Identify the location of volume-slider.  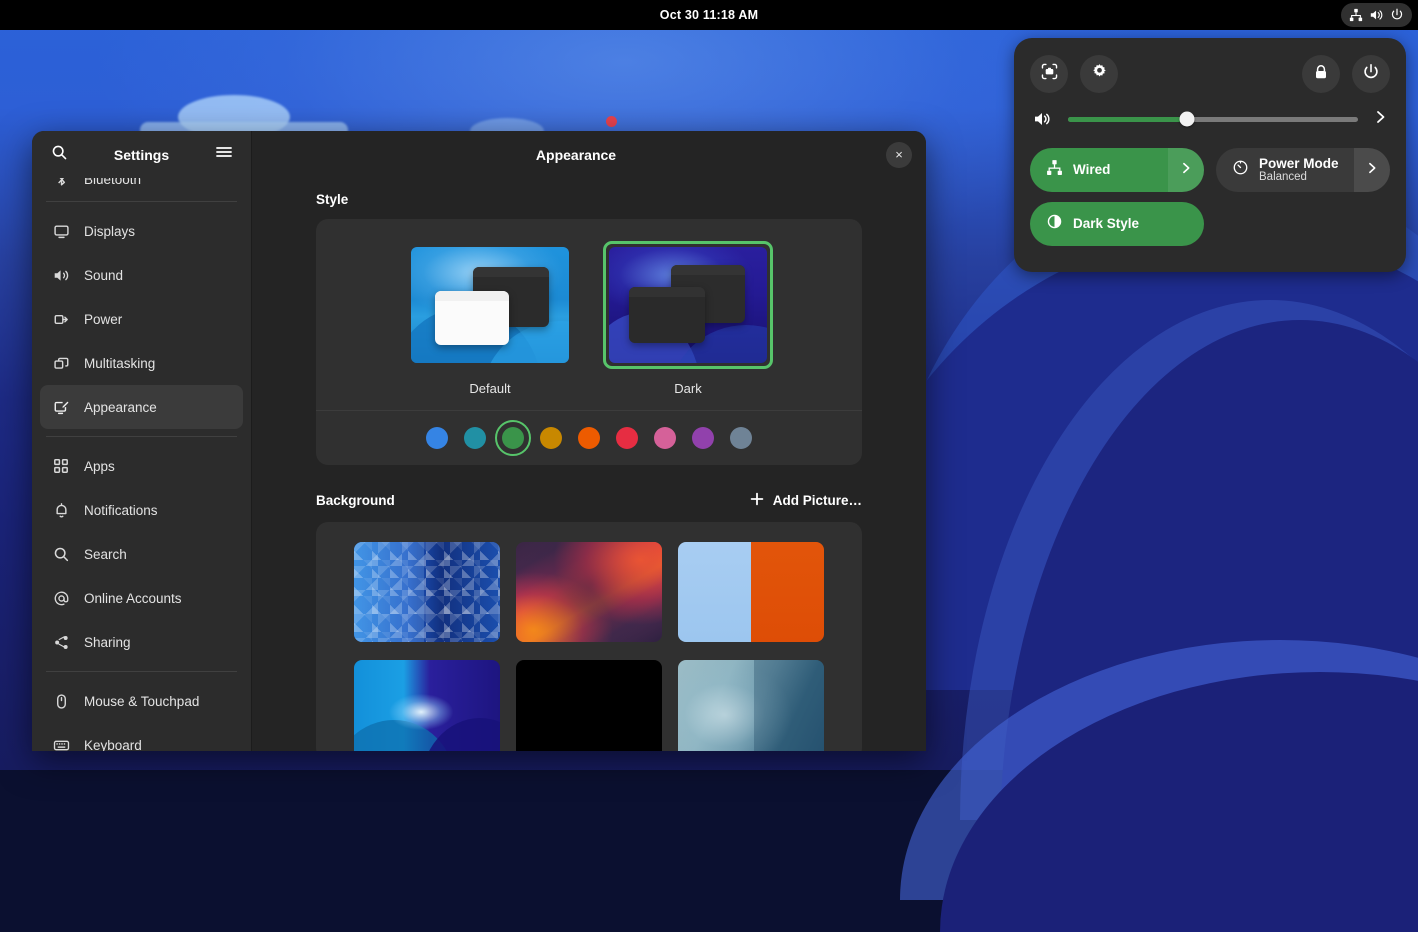
(1213, 119).